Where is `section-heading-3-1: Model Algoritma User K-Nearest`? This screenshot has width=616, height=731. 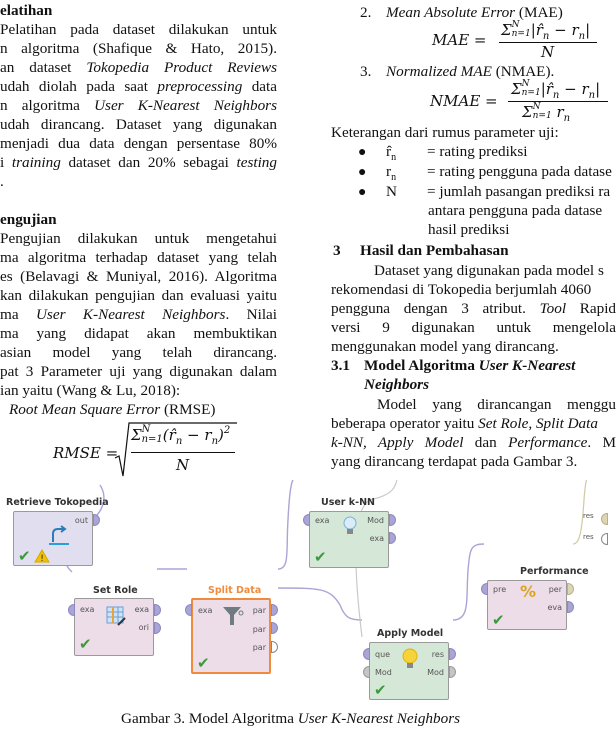 section-heading-3-1: Model Algoritma User K-Nearest is located at coordinates (469, 365).